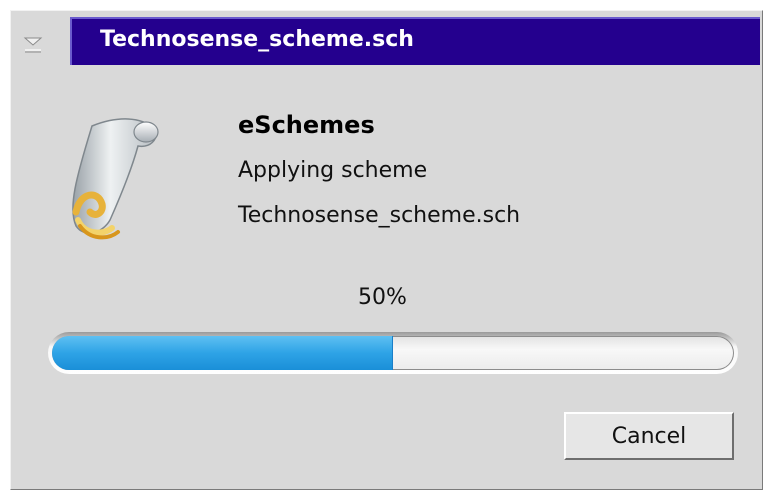 Image resolution: width=765 pixels, height=492 pixels. I want to click on file-name: Technosense_scheme.sch, so click(379, 215).